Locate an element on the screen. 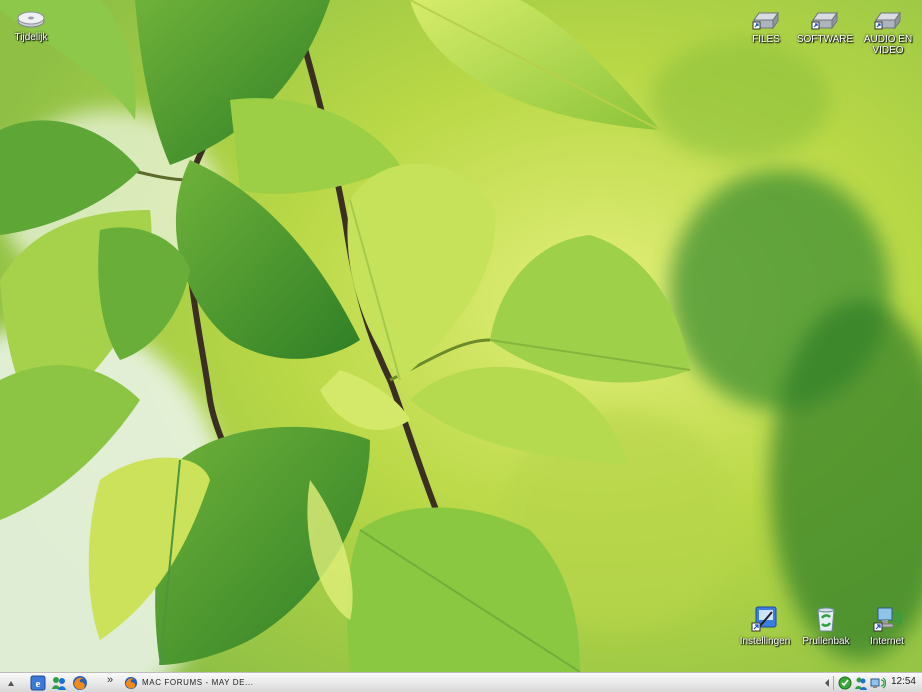 This screenshot has width=922, height=692. start-arrow-icon is located at coordinates (11, 683).